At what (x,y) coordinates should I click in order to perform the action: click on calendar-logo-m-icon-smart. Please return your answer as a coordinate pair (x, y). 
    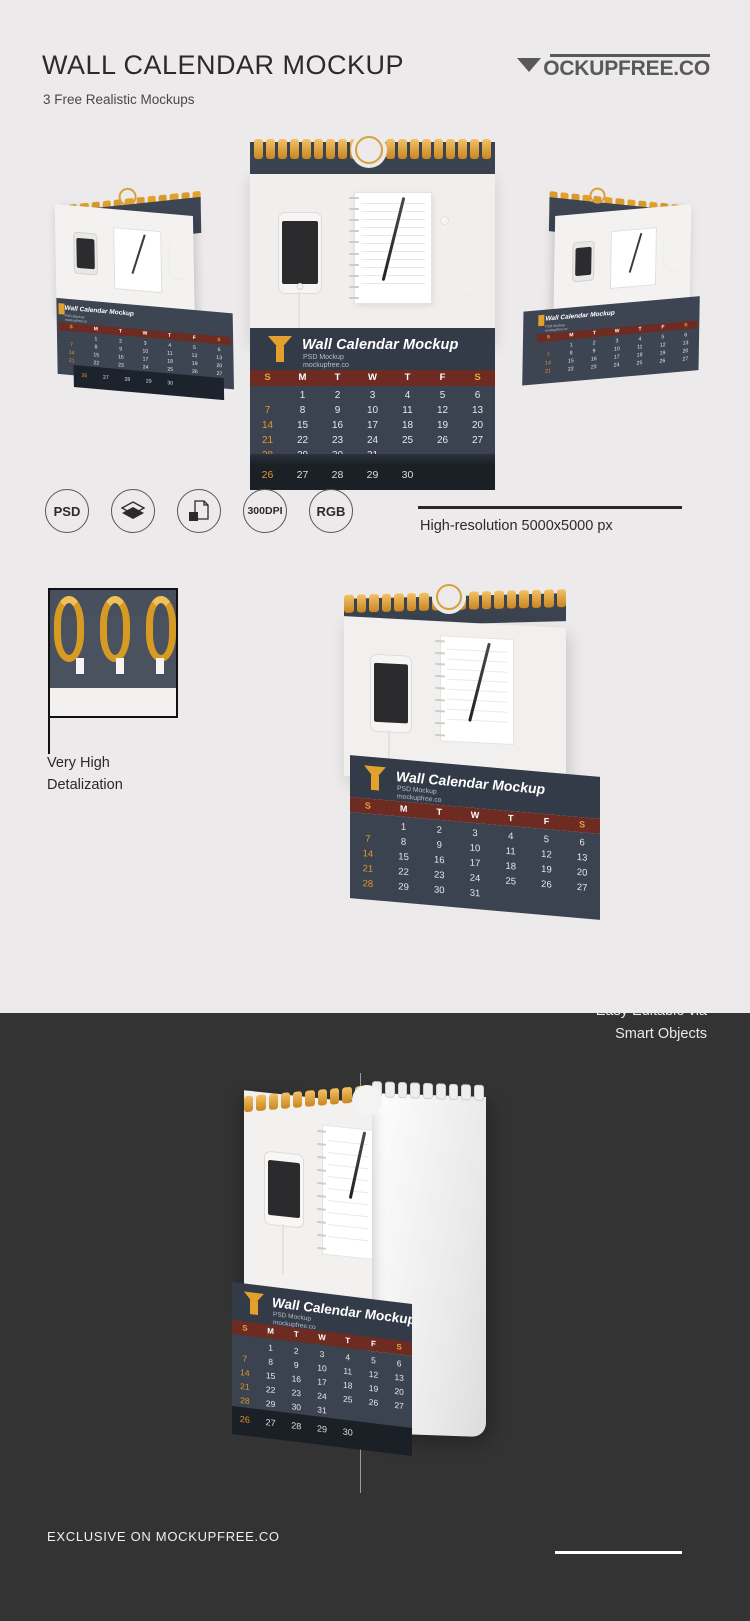
    Looking at the image, I should click on (254, 1303).